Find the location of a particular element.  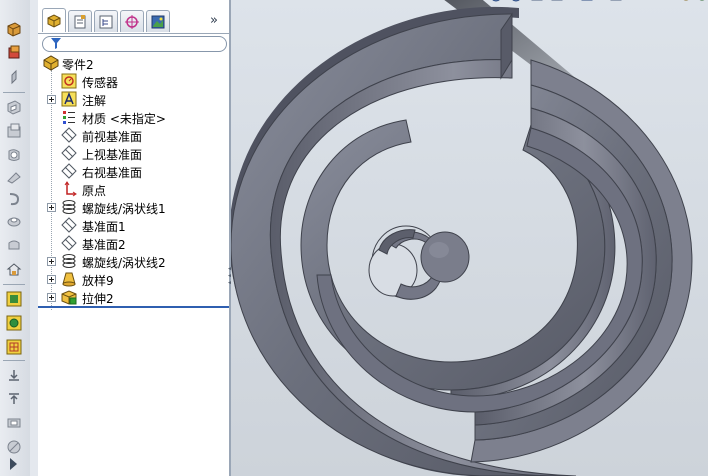

tree-item-sensors: 传感器 is located at coordinates (134, 81).